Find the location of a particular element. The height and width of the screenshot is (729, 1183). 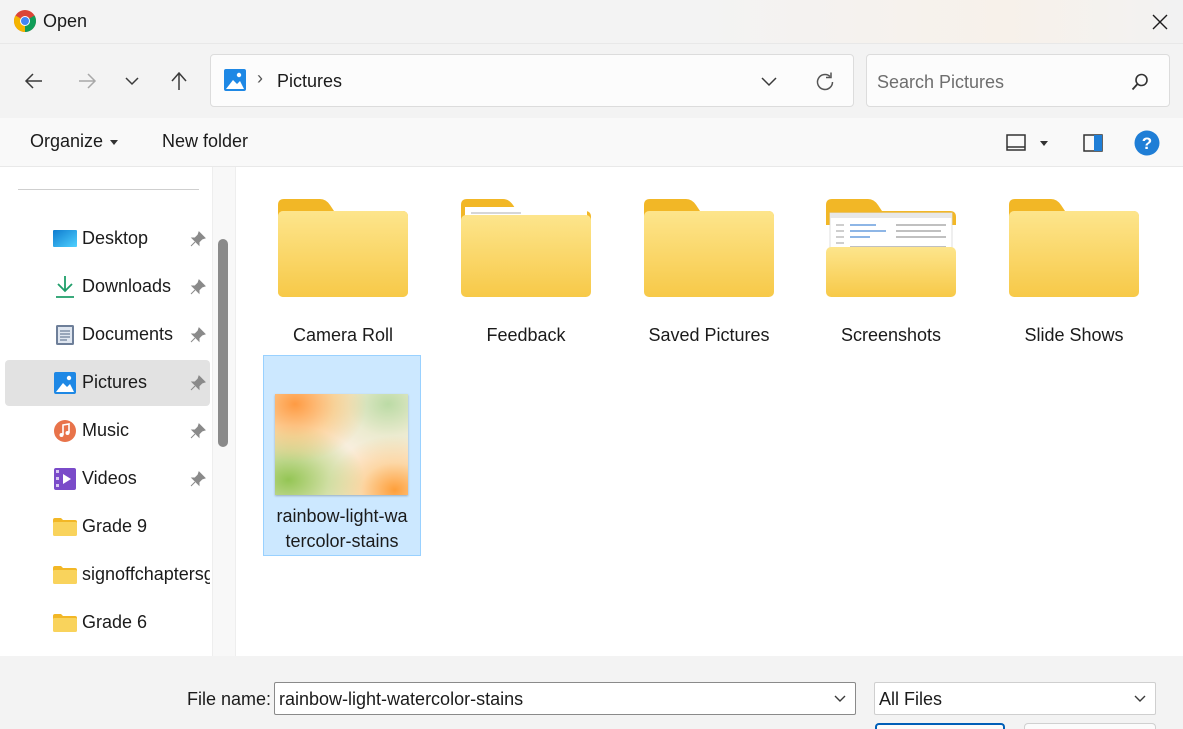

address-history-button is located at coordinates (769, 82).